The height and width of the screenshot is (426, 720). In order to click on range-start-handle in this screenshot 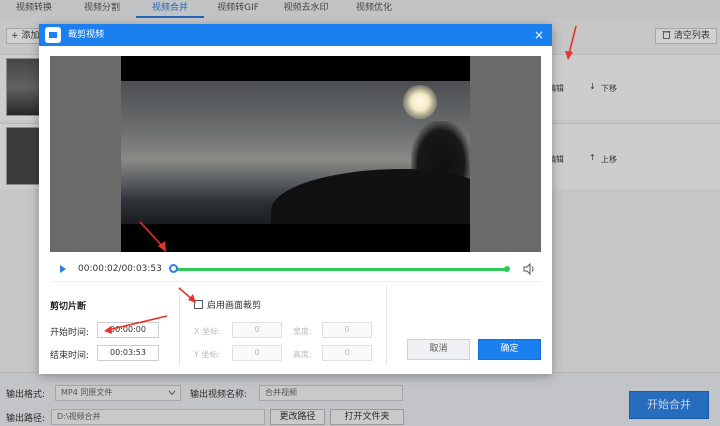, I will do `click(173, 268)`.